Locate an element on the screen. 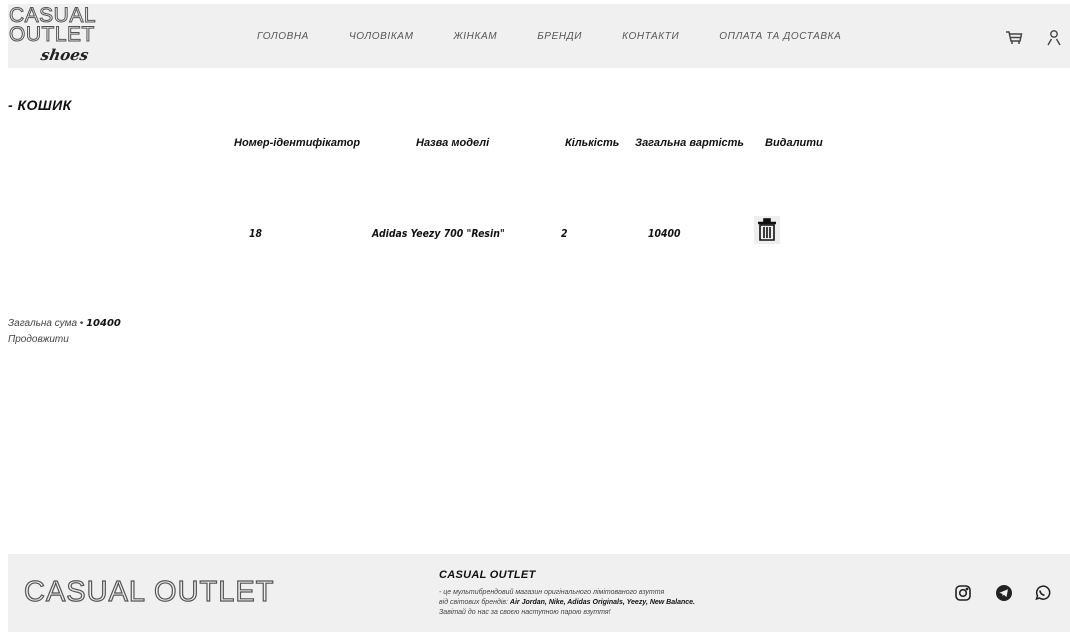 The width and height of the screenshot is (1070, 632). nav-item-women: ЖІНКАМ is located at coordinates (476, 39).